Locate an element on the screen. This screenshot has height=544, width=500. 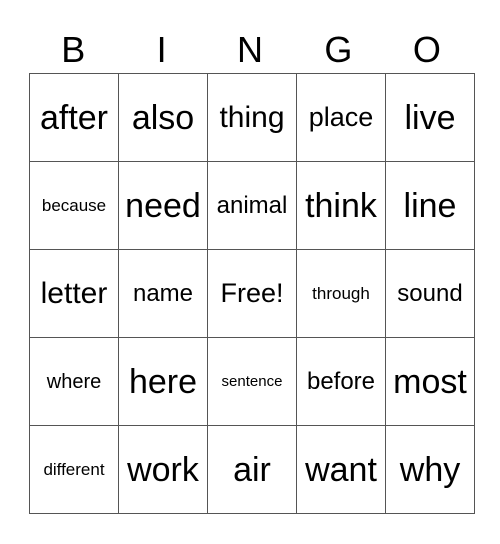
bingo-header: B I N G O is located at coordinates (250, 50).